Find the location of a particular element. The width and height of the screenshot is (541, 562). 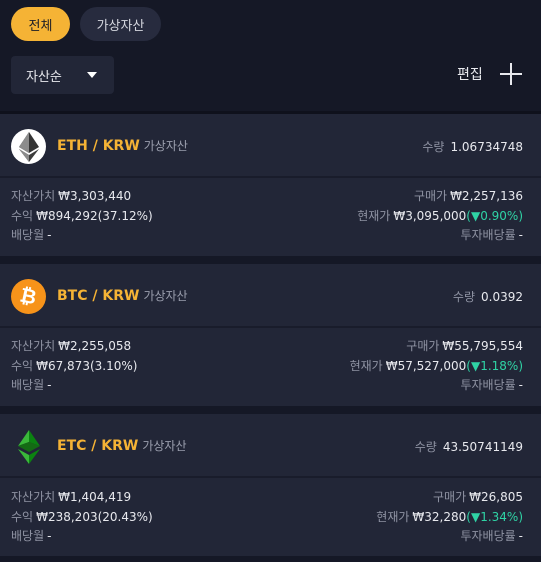

quantity: 수량 1.06734748 is located at coordinates (472, 146).